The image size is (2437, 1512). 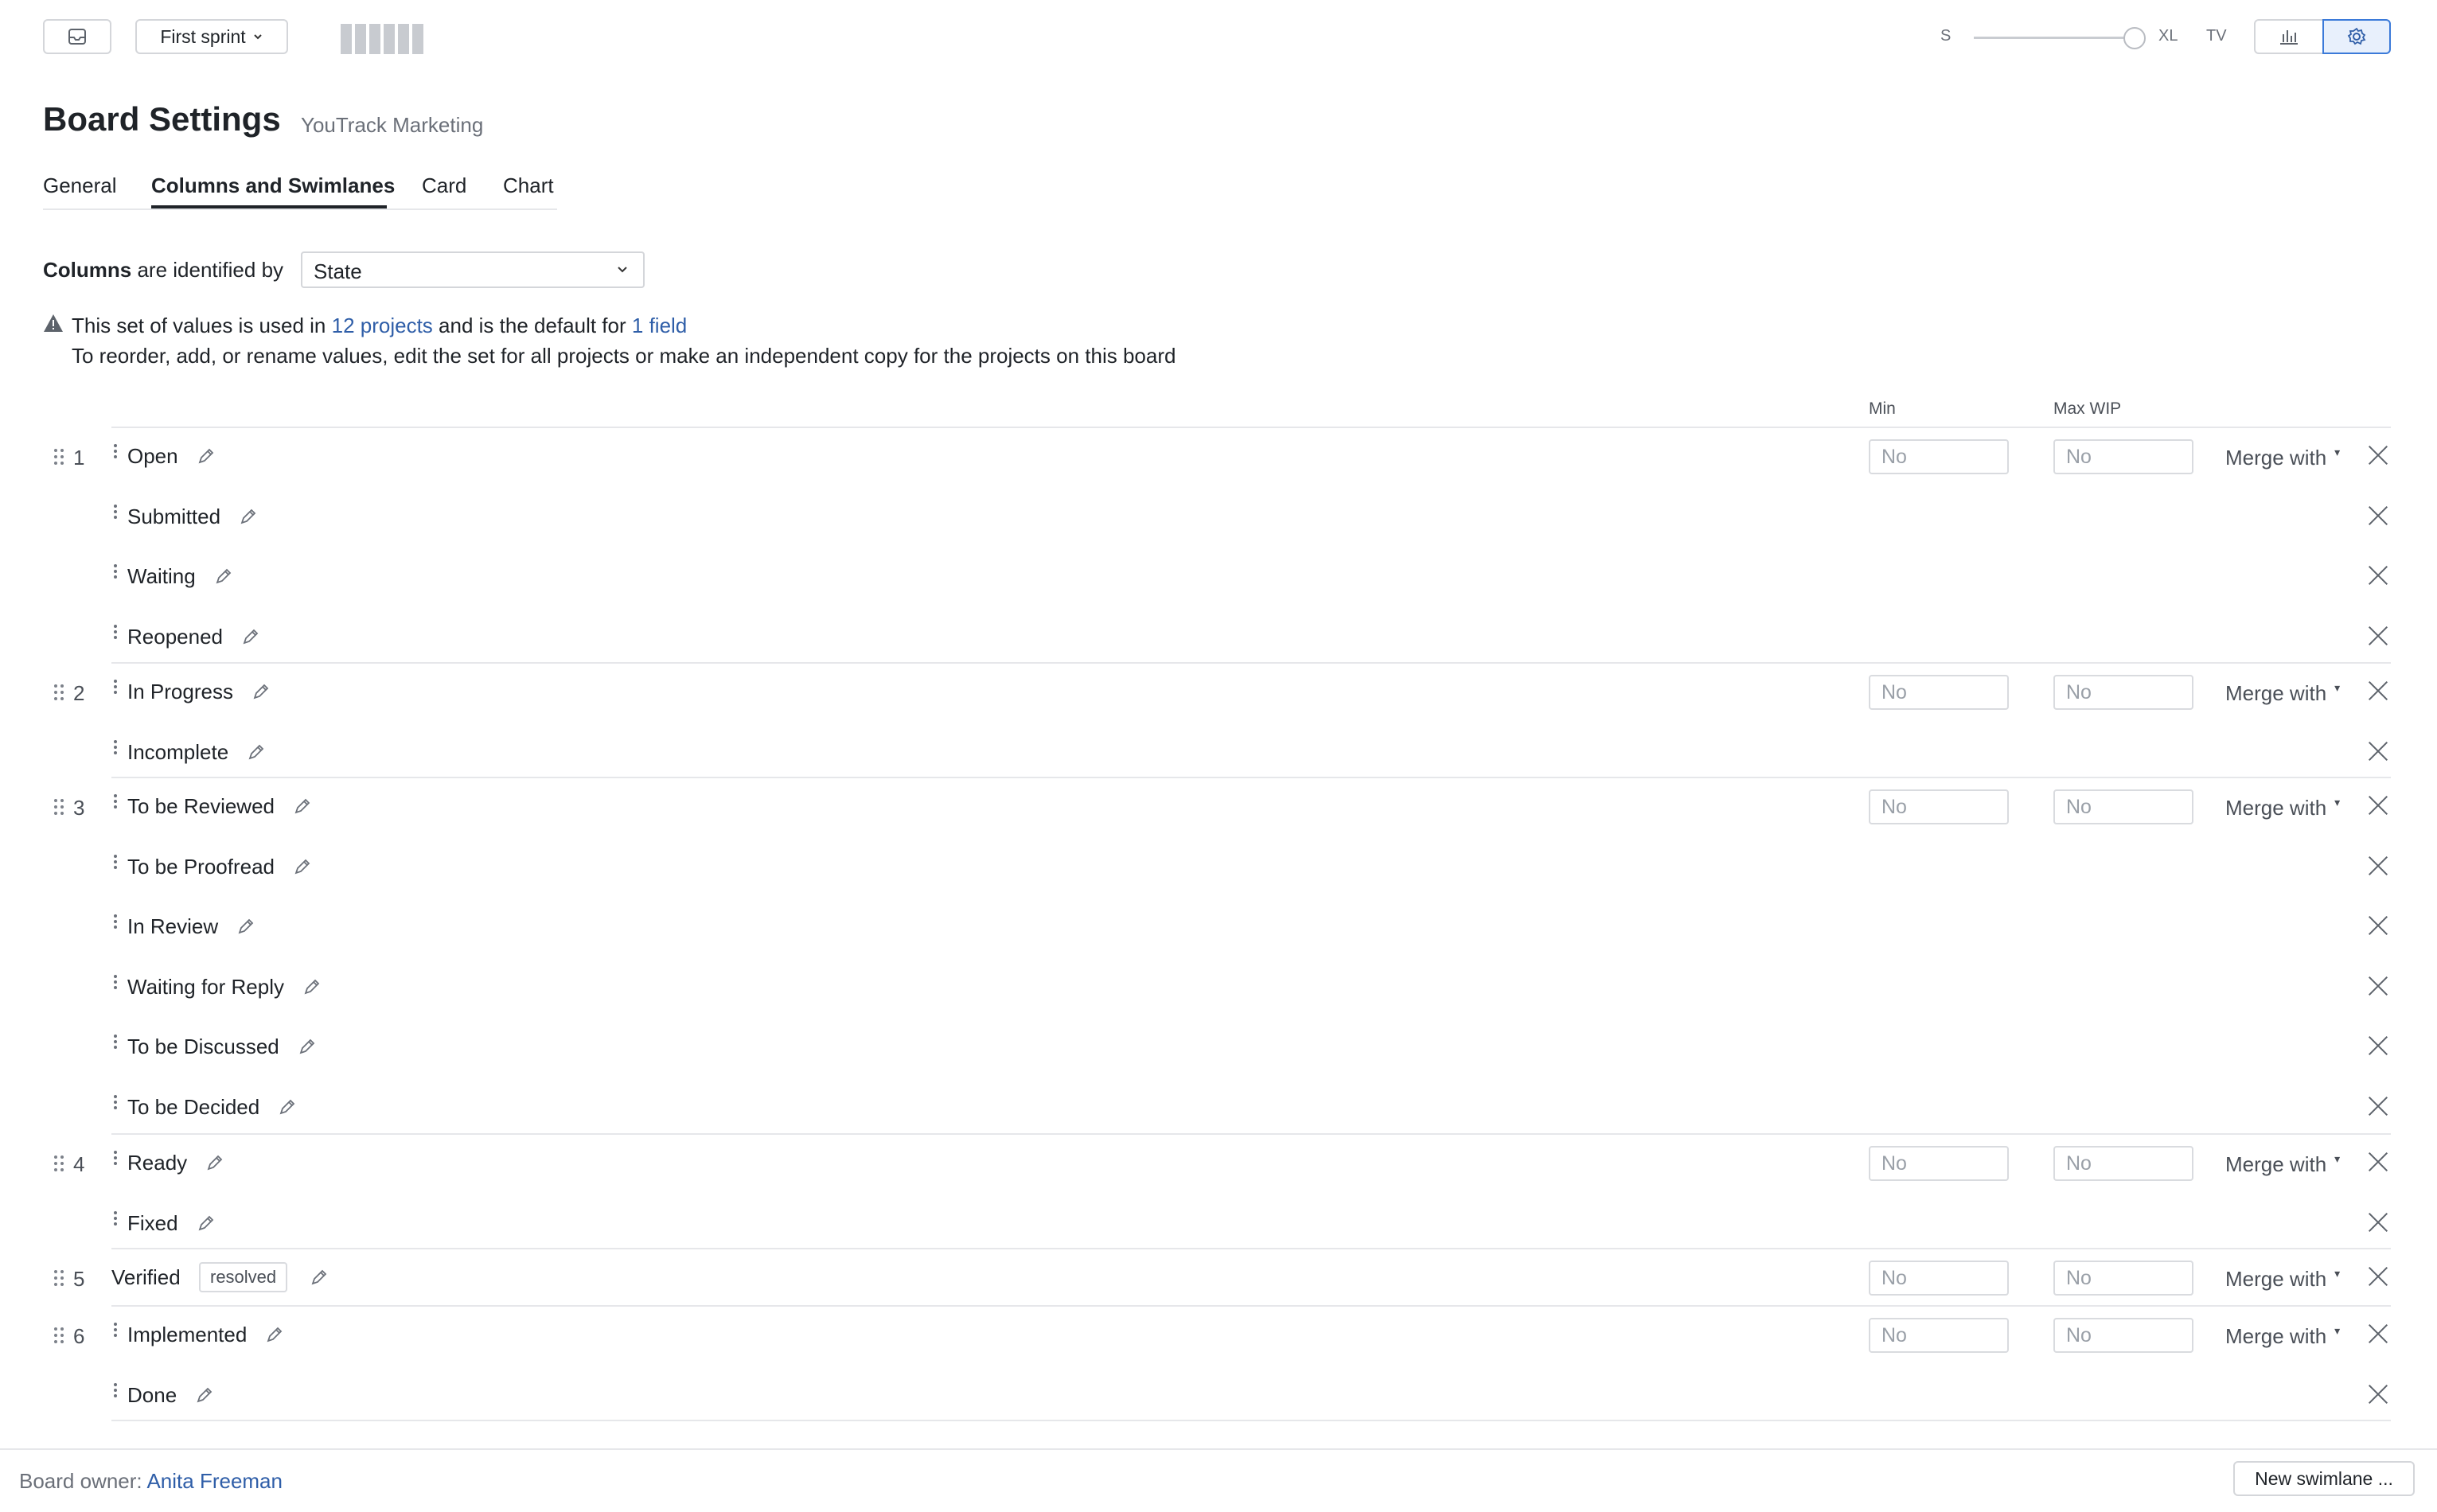 I want to click on settings-button, so click(x=2356, y=36).